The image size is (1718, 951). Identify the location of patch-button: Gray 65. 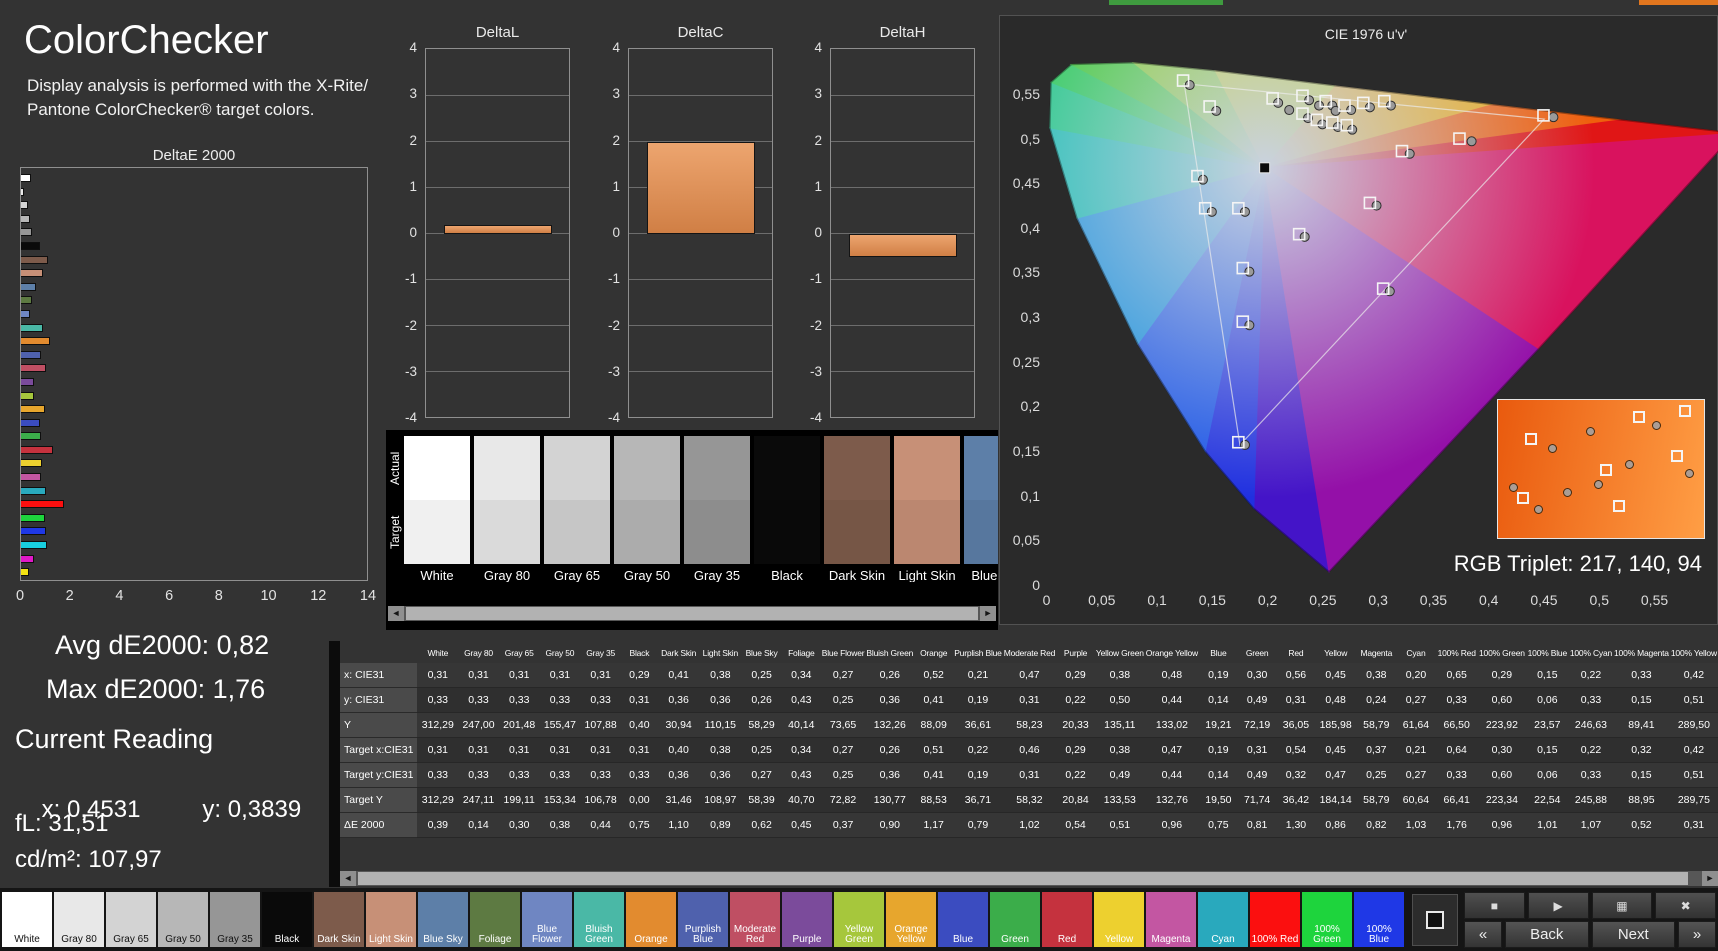
(131, 919).